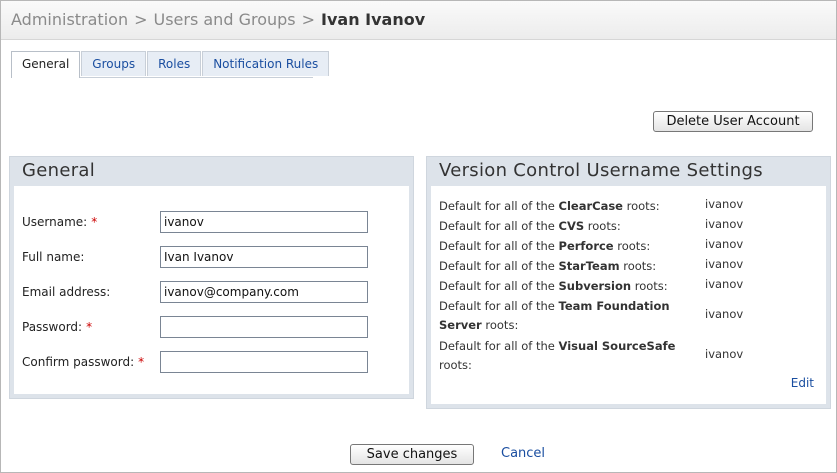 The width and height of the screenshot is (837, 473). Describe the element at coordinates (412, 454) in the screenshot. I see `save-changes-button: Save changes` at that location.